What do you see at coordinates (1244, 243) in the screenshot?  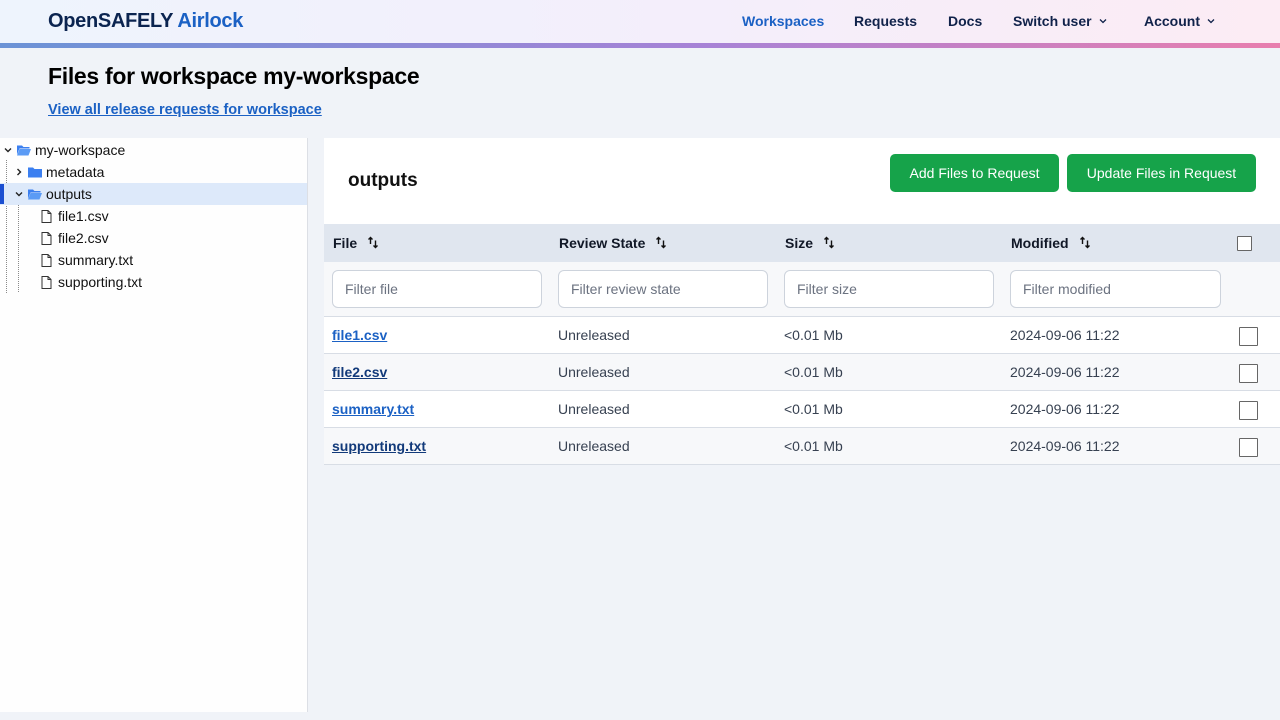 I see `select-all-checkbox` at bounding box center [1244, 243].